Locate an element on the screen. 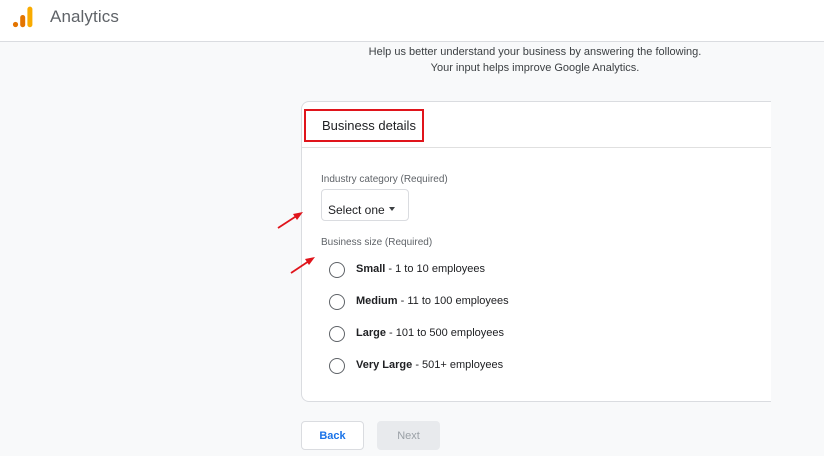 The image size is (824, 456). industry-select-value: Select one is located at coordinates (356, 209).